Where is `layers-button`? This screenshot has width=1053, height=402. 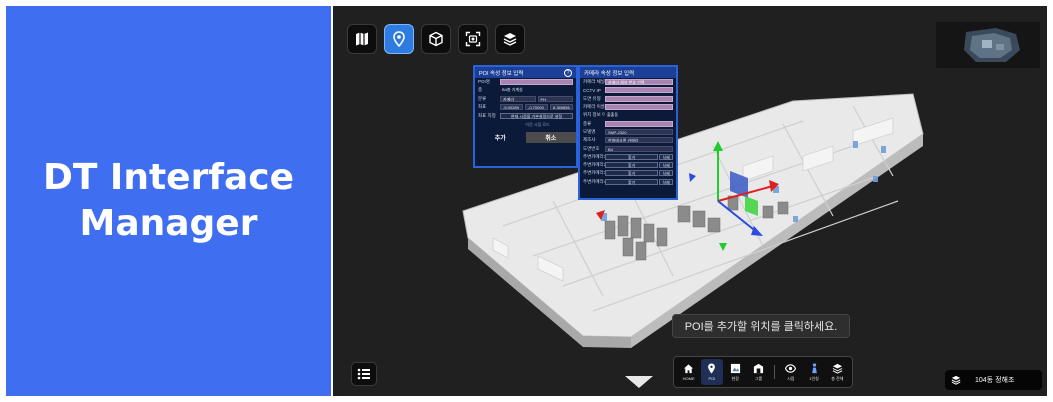 layers-button is located at coordinates (510, 39).